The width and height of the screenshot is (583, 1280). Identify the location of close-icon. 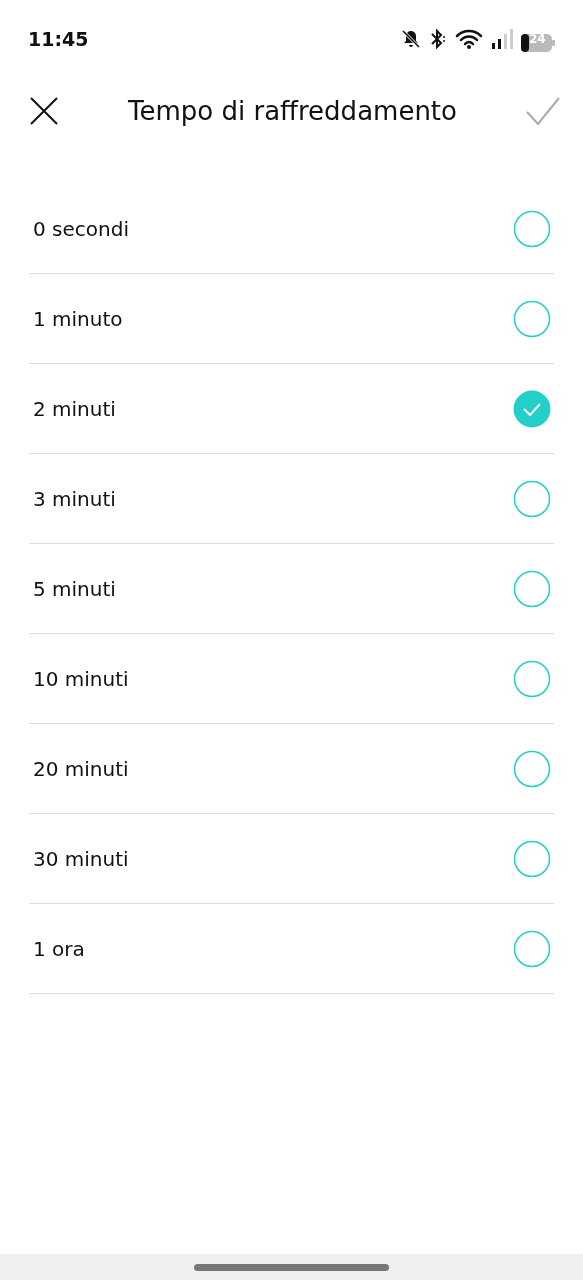
(44, 111).